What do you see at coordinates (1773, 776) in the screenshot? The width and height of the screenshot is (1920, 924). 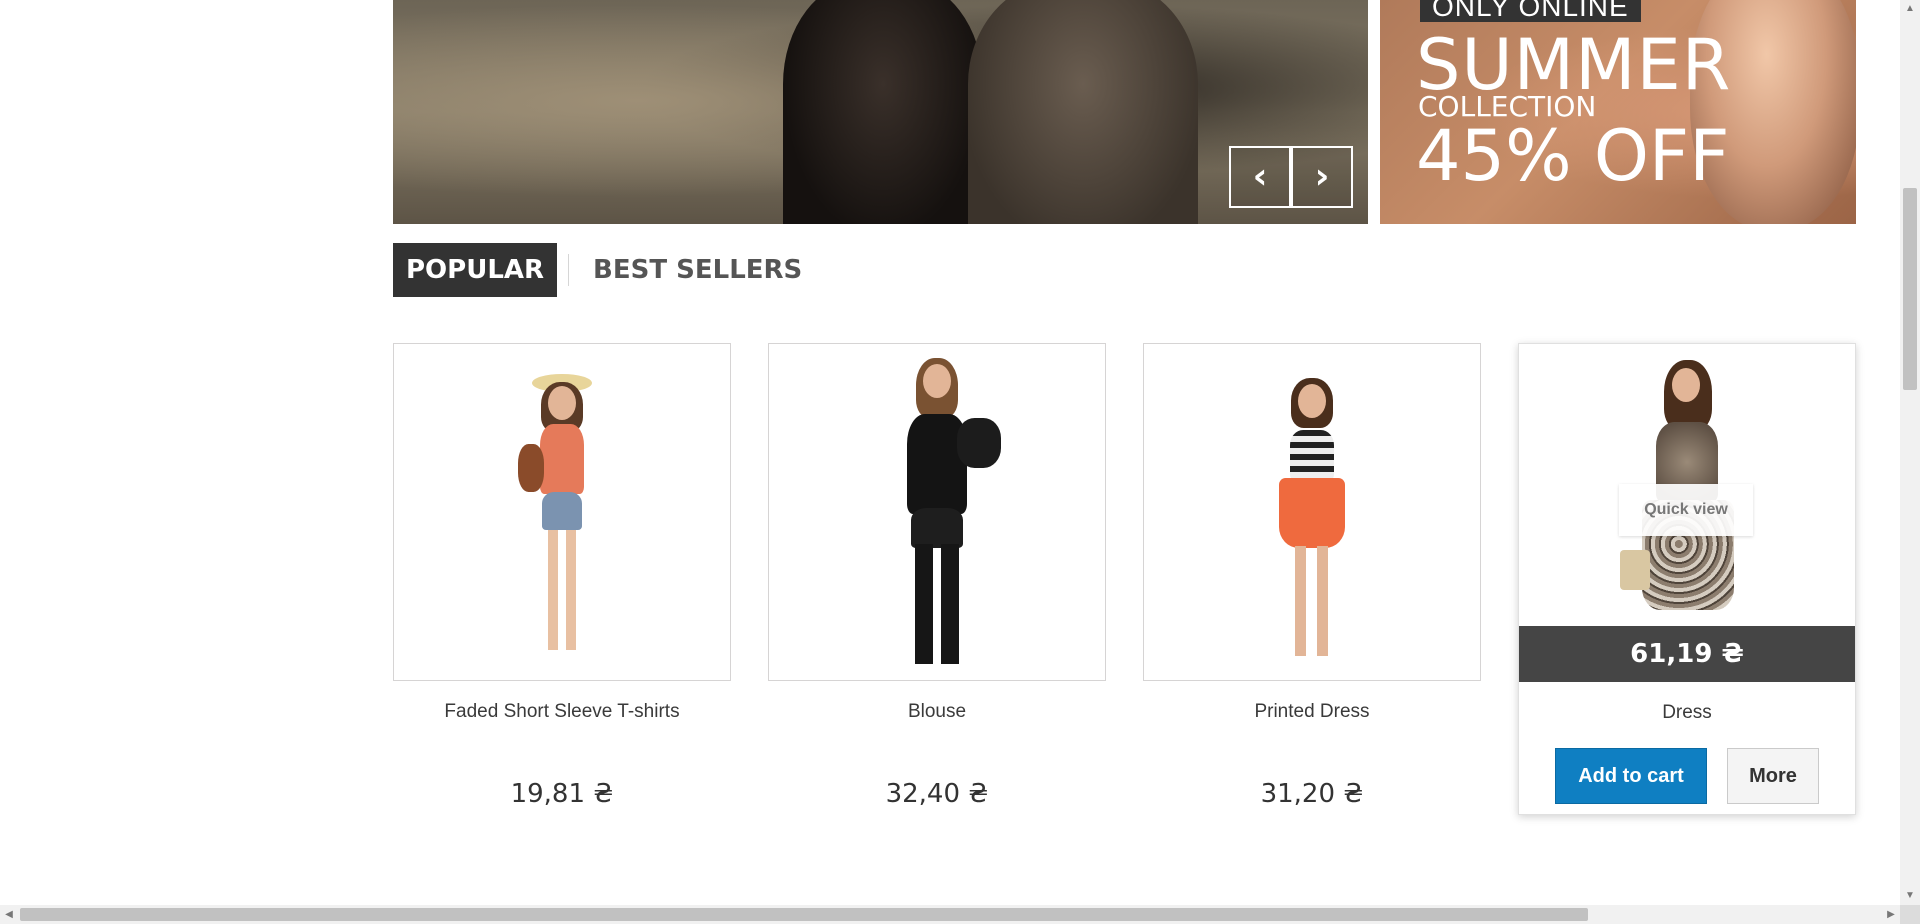 I see `more-button: More` at bounding box center [1773, 776].